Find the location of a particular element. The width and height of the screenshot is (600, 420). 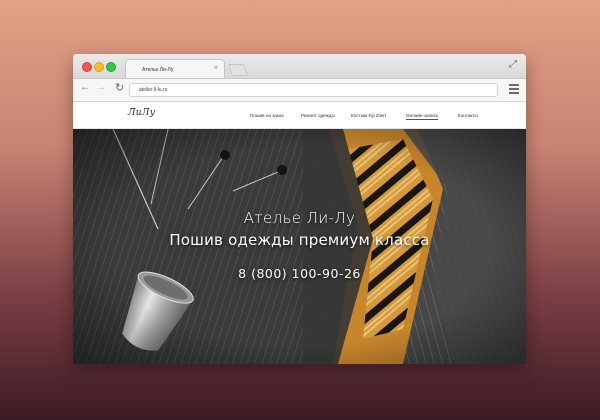

nav-item-online-booking: Онлайн-запись is located at coordinates (422, 116).